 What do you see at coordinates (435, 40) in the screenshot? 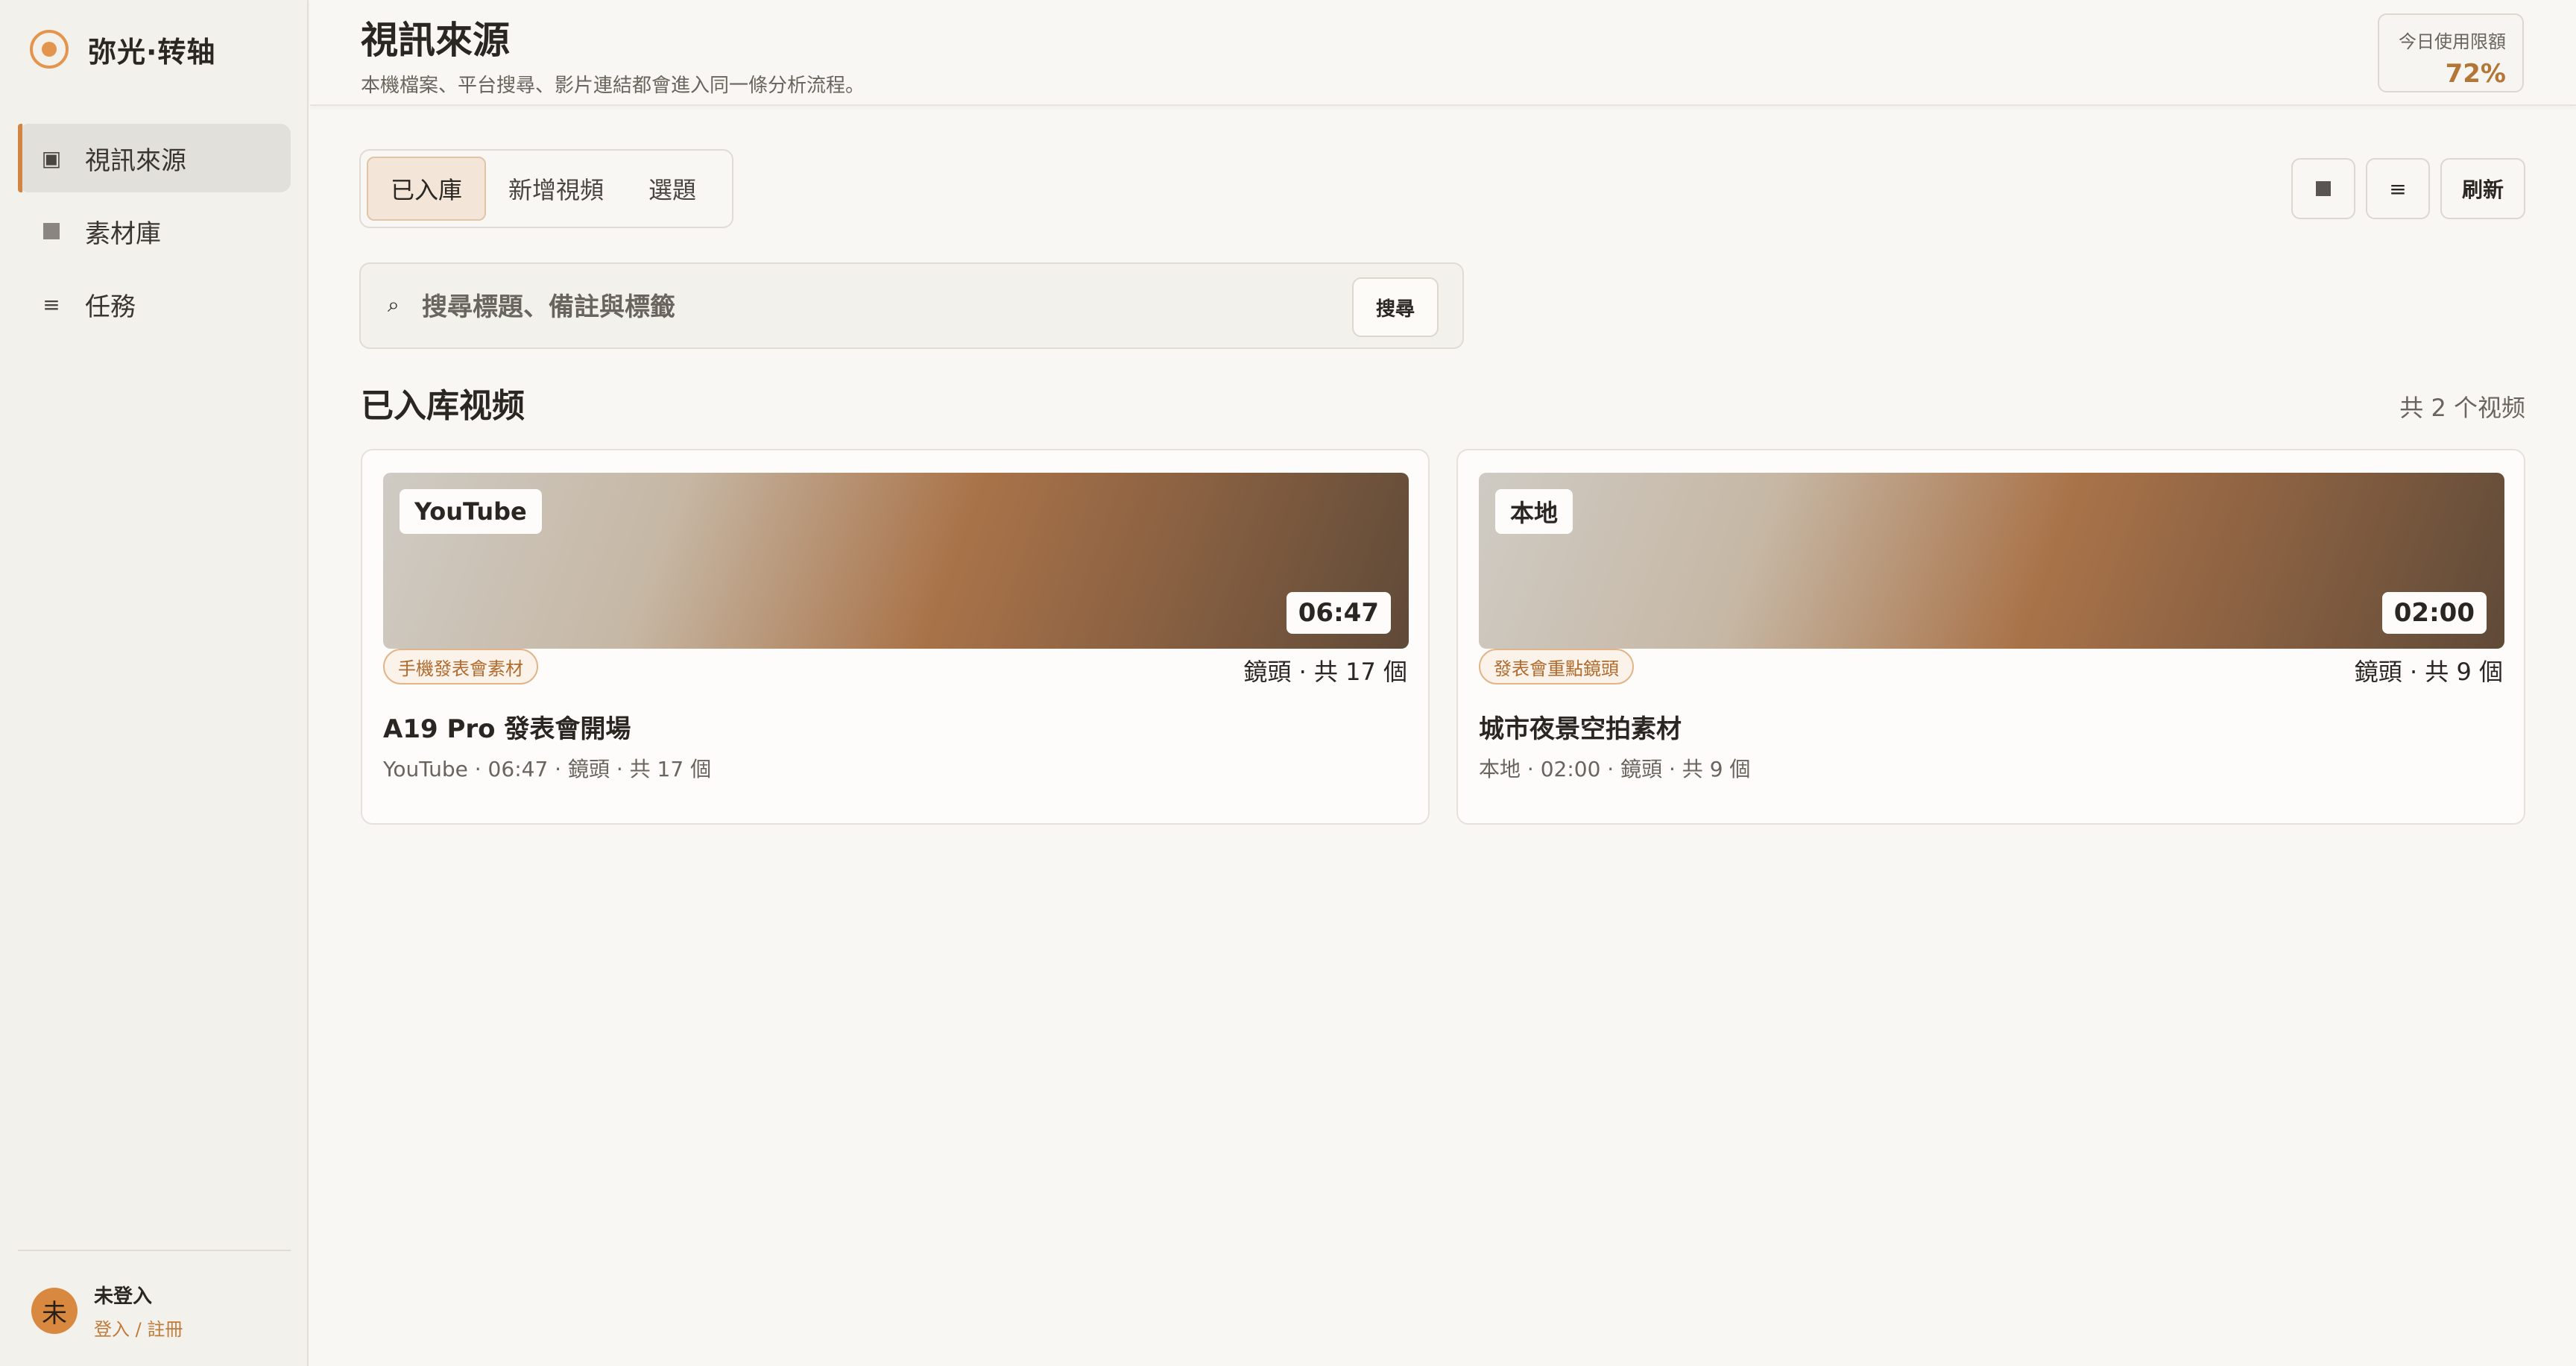
I see `page-title: 視訊來源` at bounding box center [435, 40].